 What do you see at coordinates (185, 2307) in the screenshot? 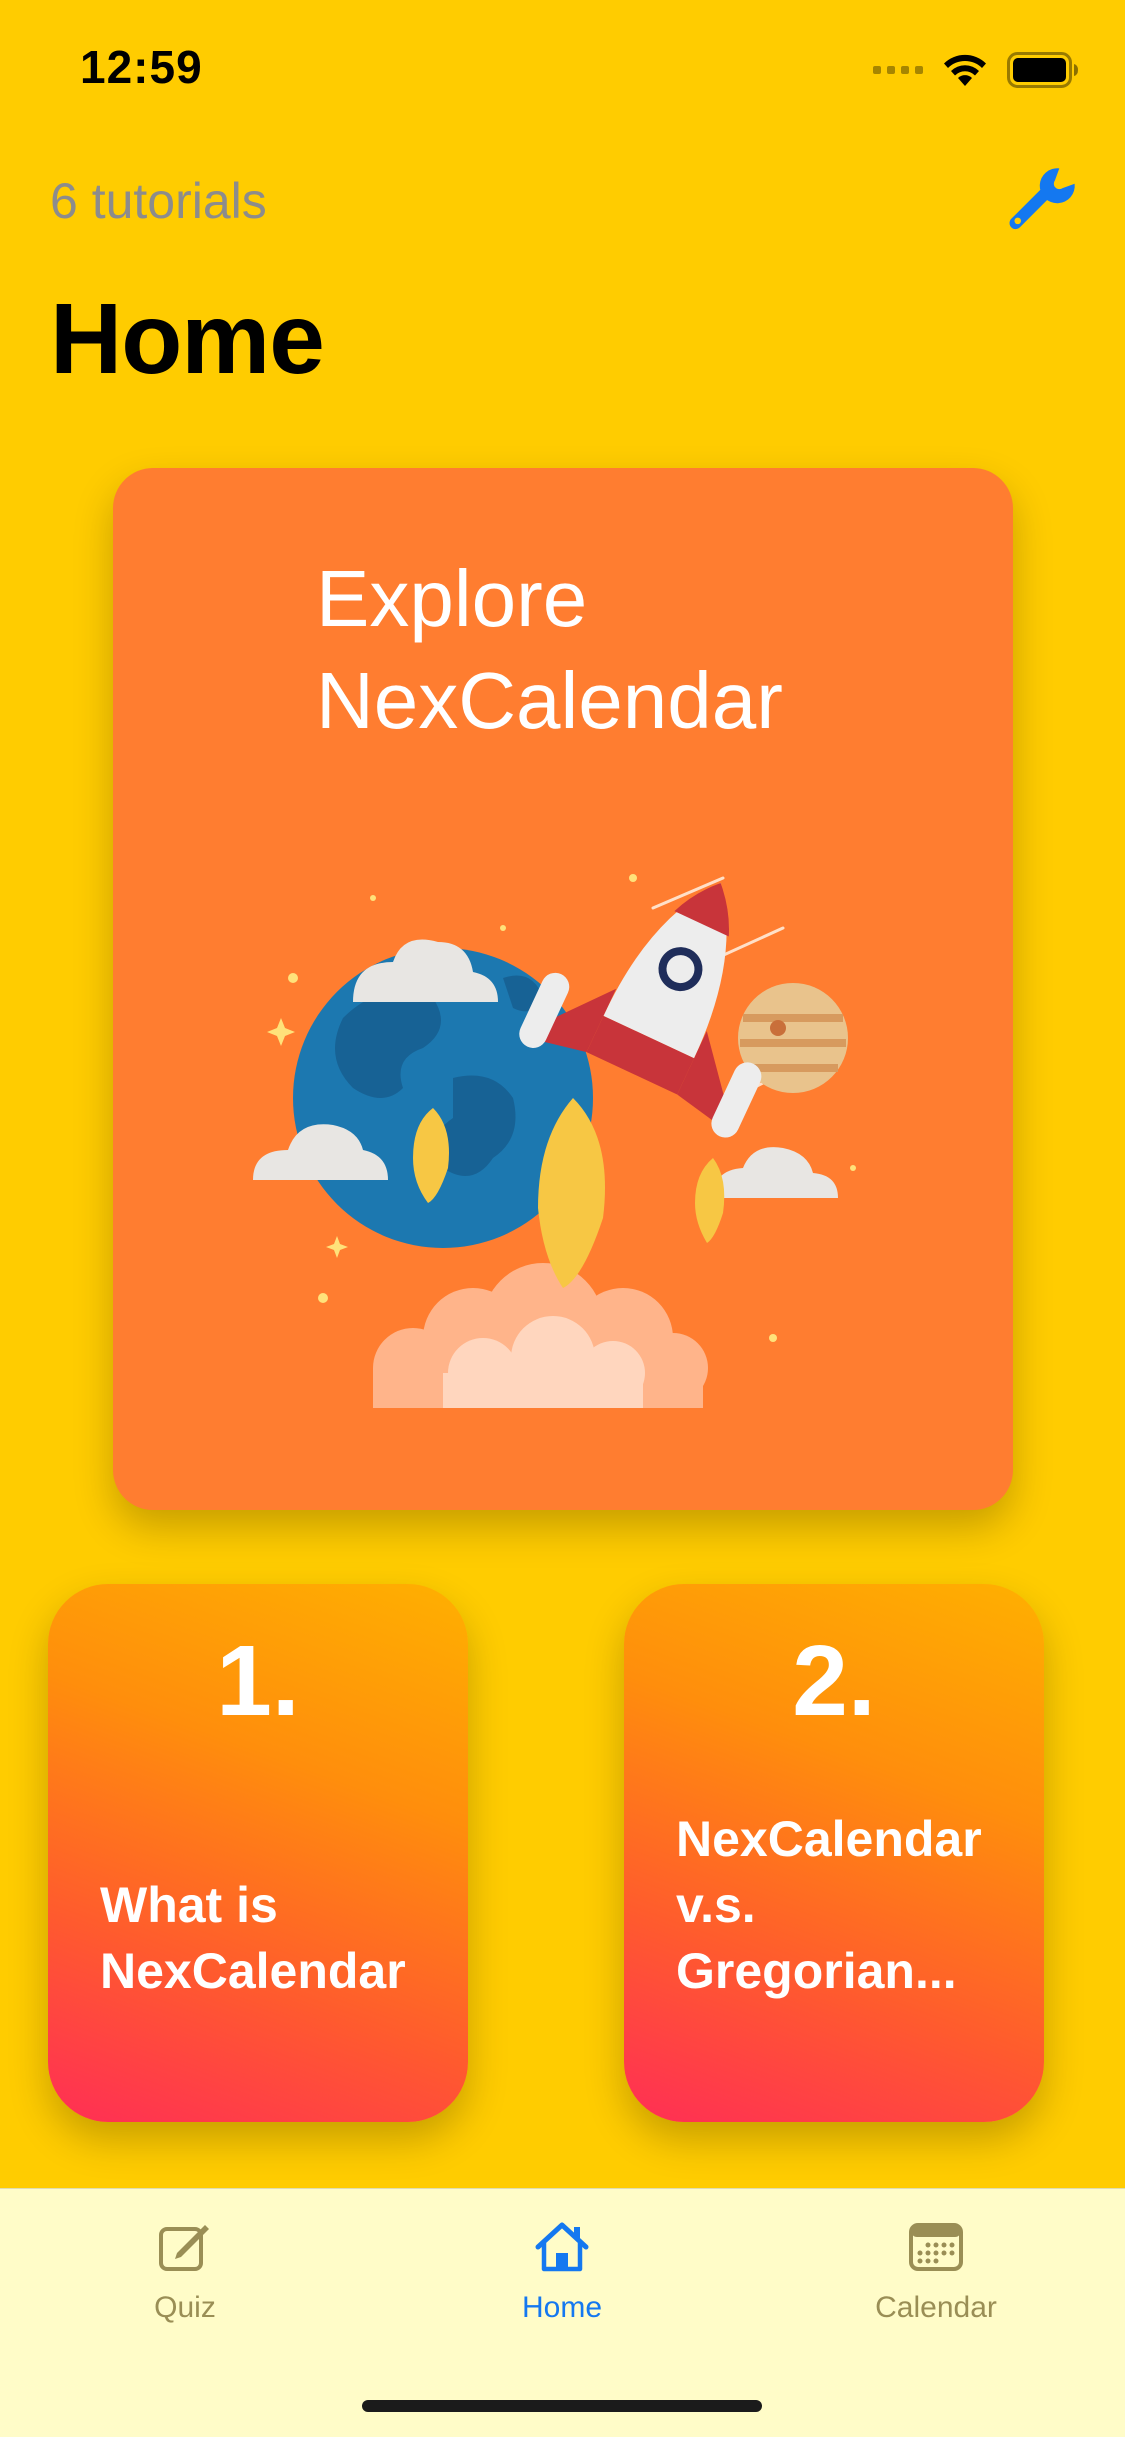
I see `tab-label: Quiz` at bounding box center [185, 2307].